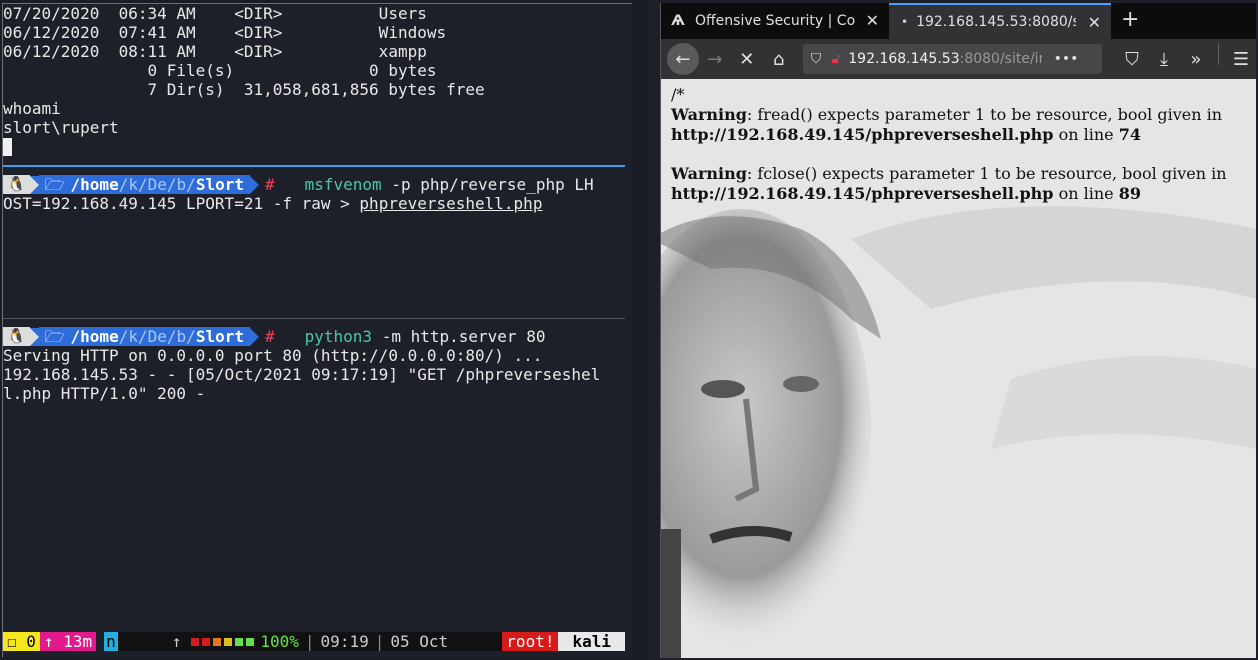 This screenshot has height=660, width=1258. Describe the element at coordinates (338, 336) in the screenshot. I see `command-name: python3` at that location.